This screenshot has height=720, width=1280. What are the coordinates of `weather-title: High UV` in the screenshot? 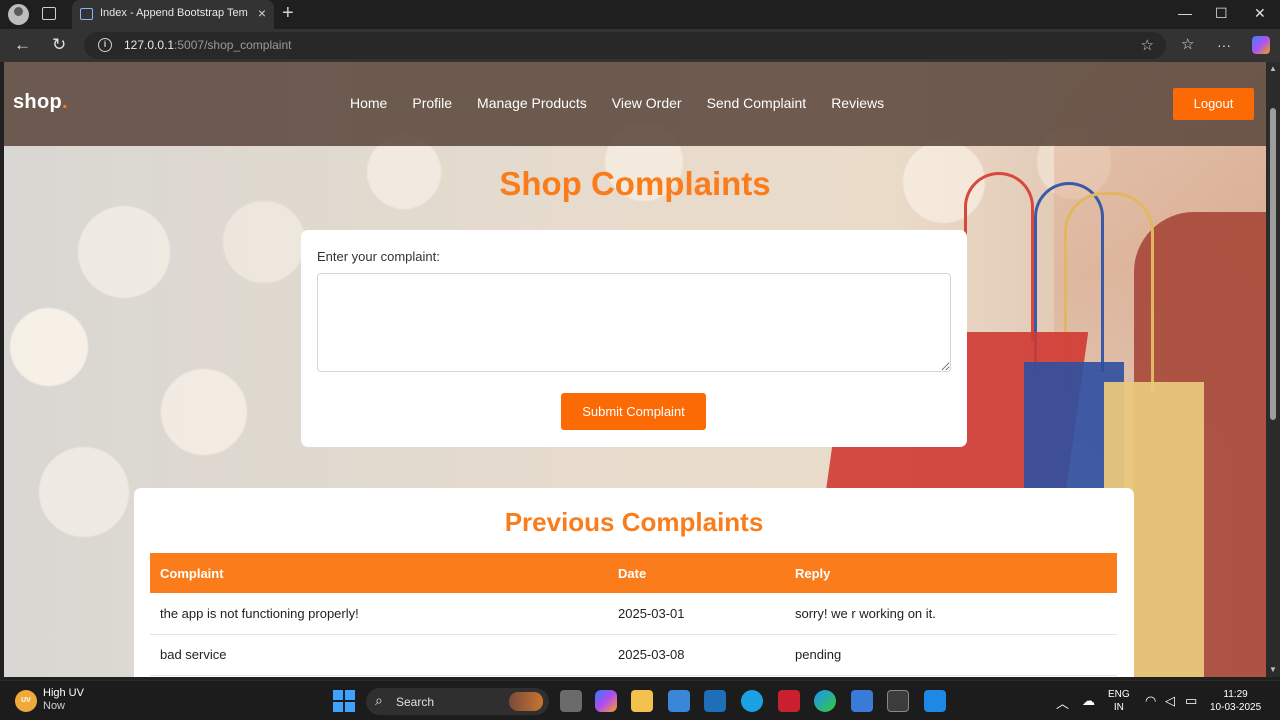 It's located at (63, 693).